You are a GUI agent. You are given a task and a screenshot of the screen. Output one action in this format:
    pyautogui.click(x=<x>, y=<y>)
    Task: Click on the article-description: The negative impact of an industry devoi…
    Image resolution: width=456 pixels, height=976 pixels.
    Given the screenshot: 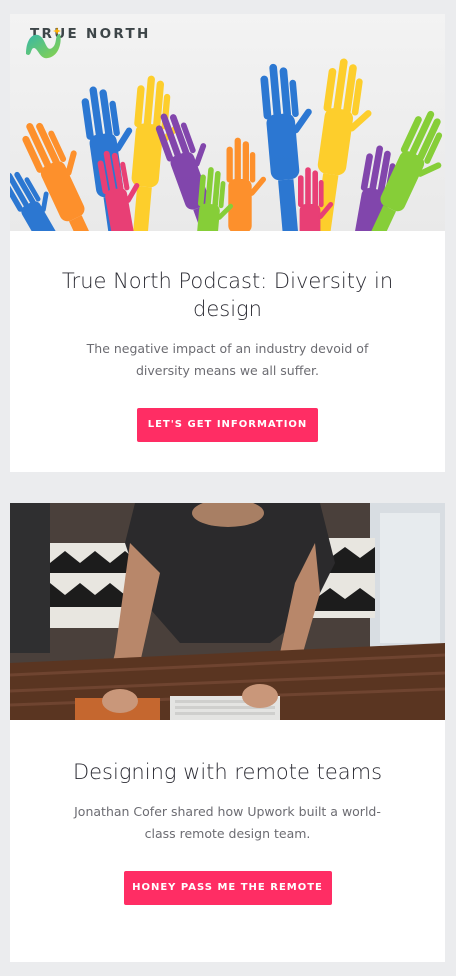 What is the action you would take?
    pyautogui.click(x=227, y=359)
    